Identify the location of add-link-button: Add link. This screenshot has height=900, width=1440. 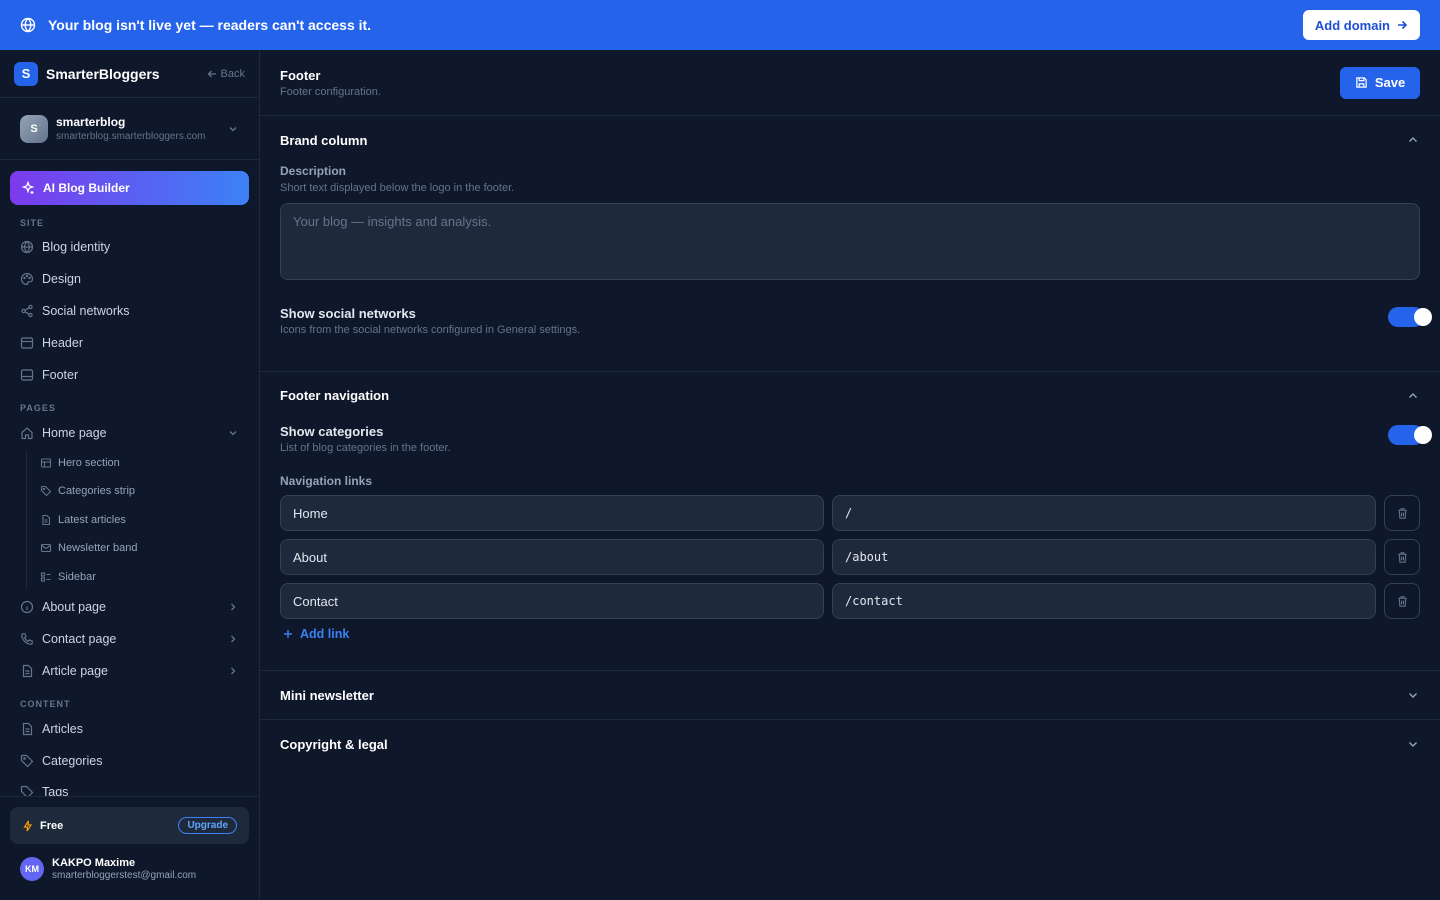
(851, 634).